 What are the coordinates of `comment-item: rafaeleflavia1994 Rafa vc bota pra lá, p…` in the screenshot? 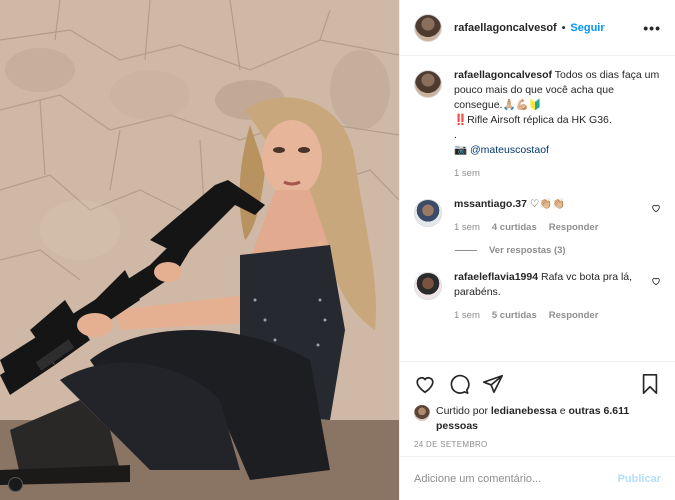 It's located at (537, 296).